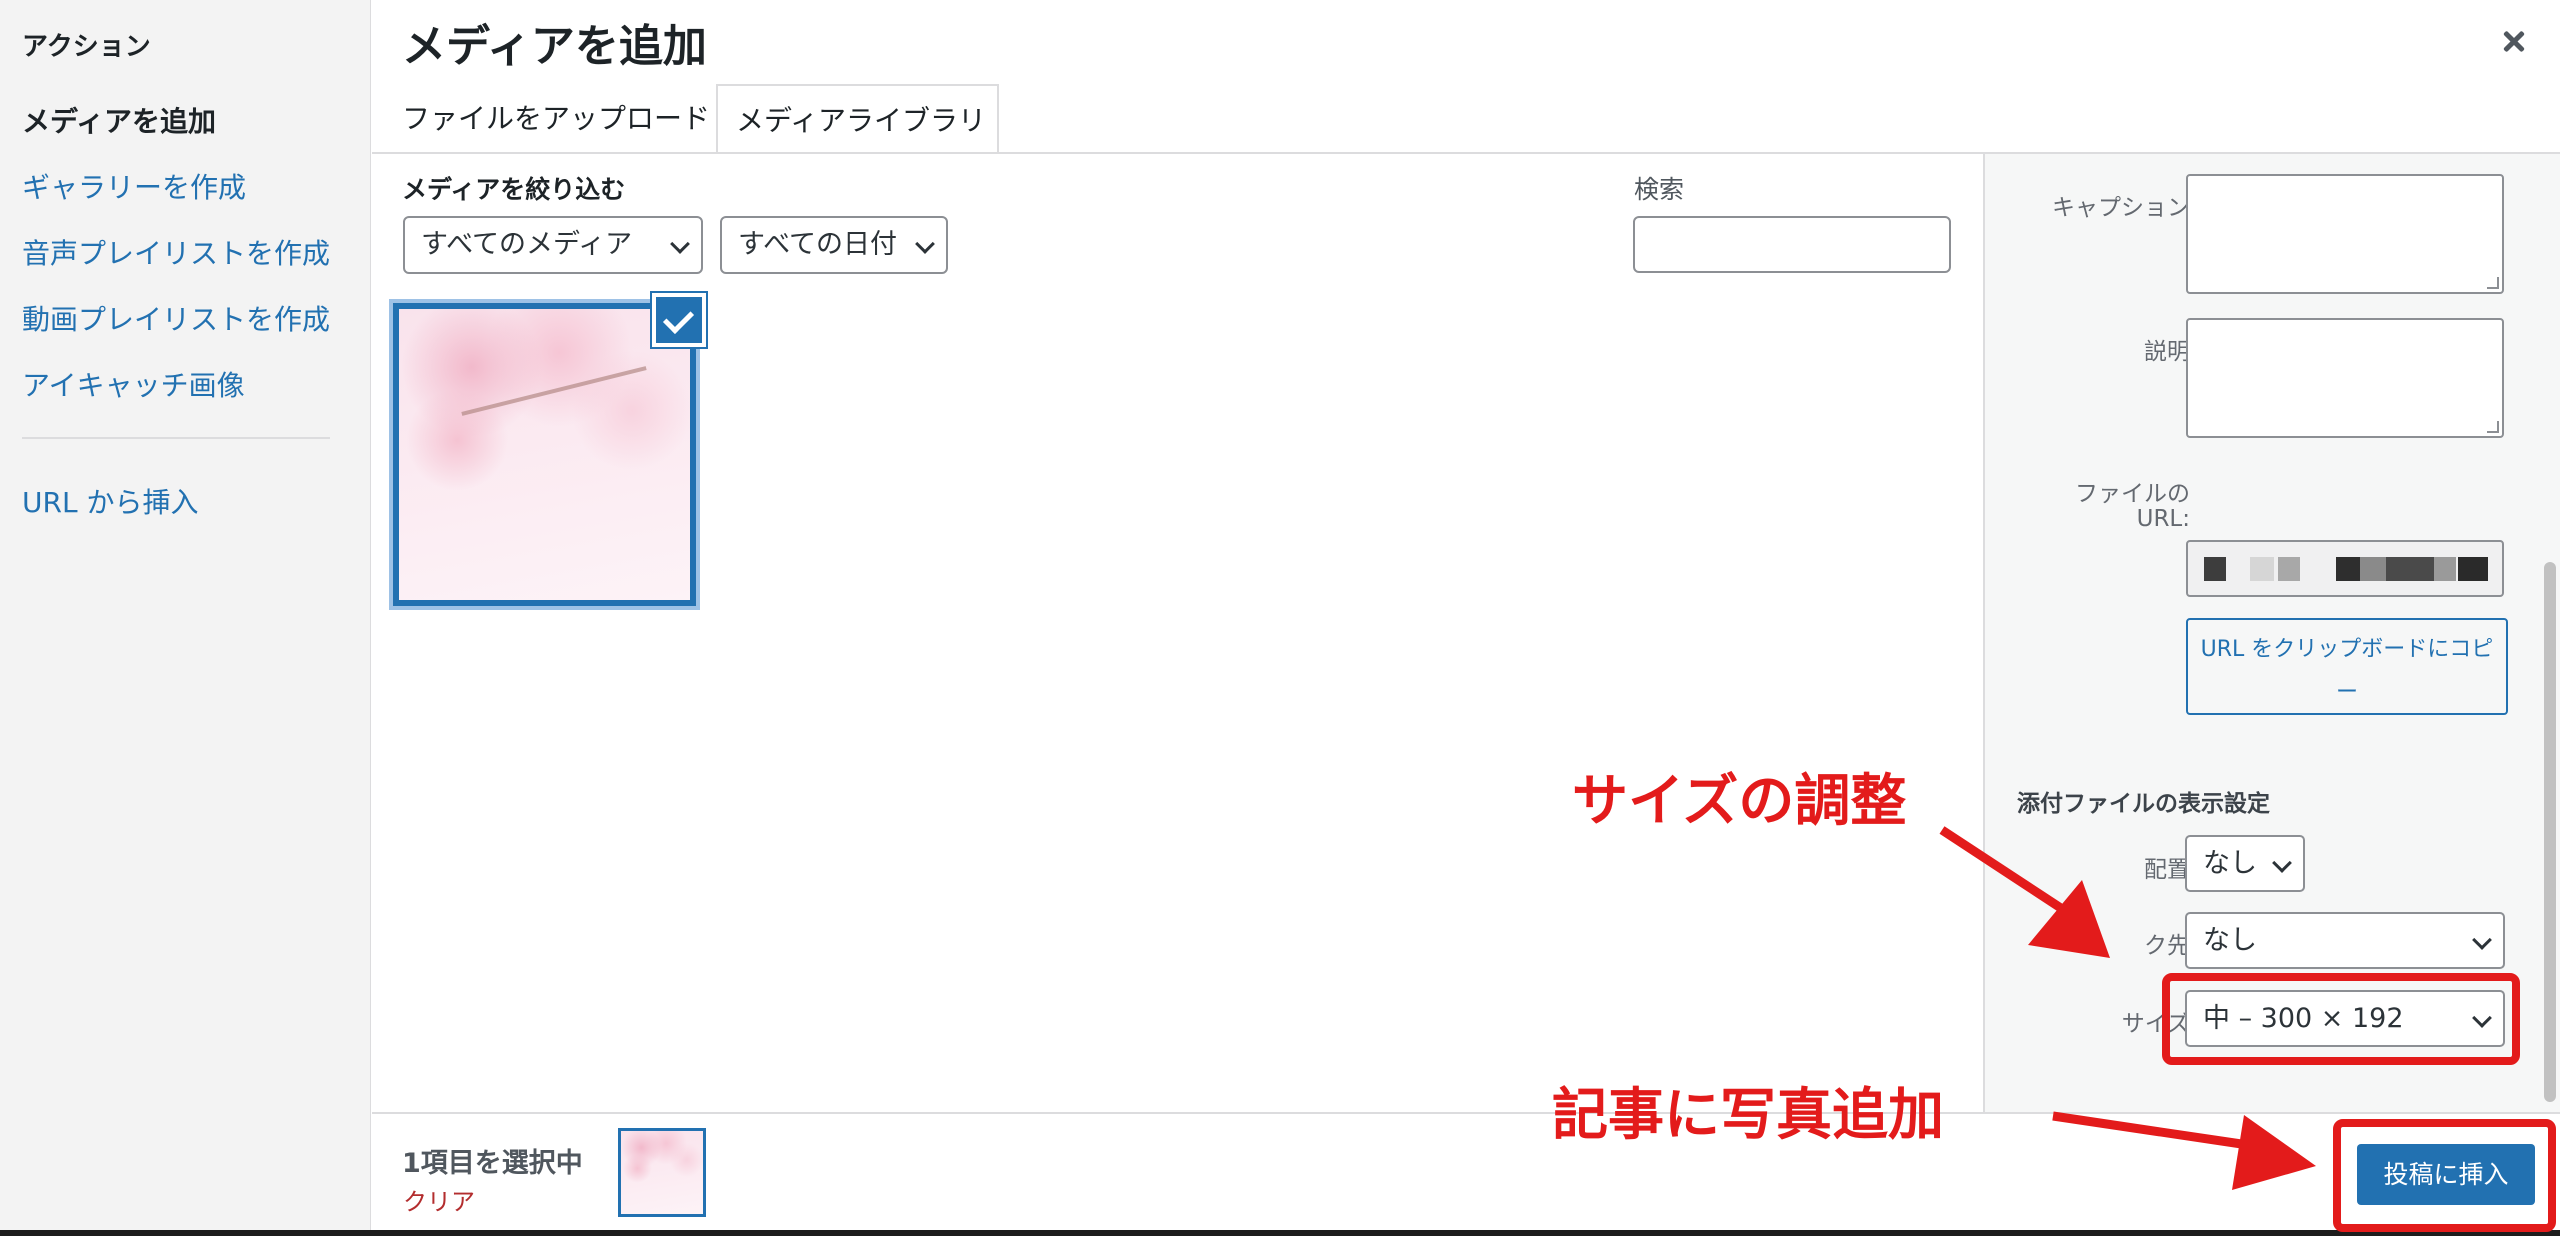 This screenshot has width=2560, height=1236. I want to click on annotation-arrow-insert-line, so click(2154, 1131).